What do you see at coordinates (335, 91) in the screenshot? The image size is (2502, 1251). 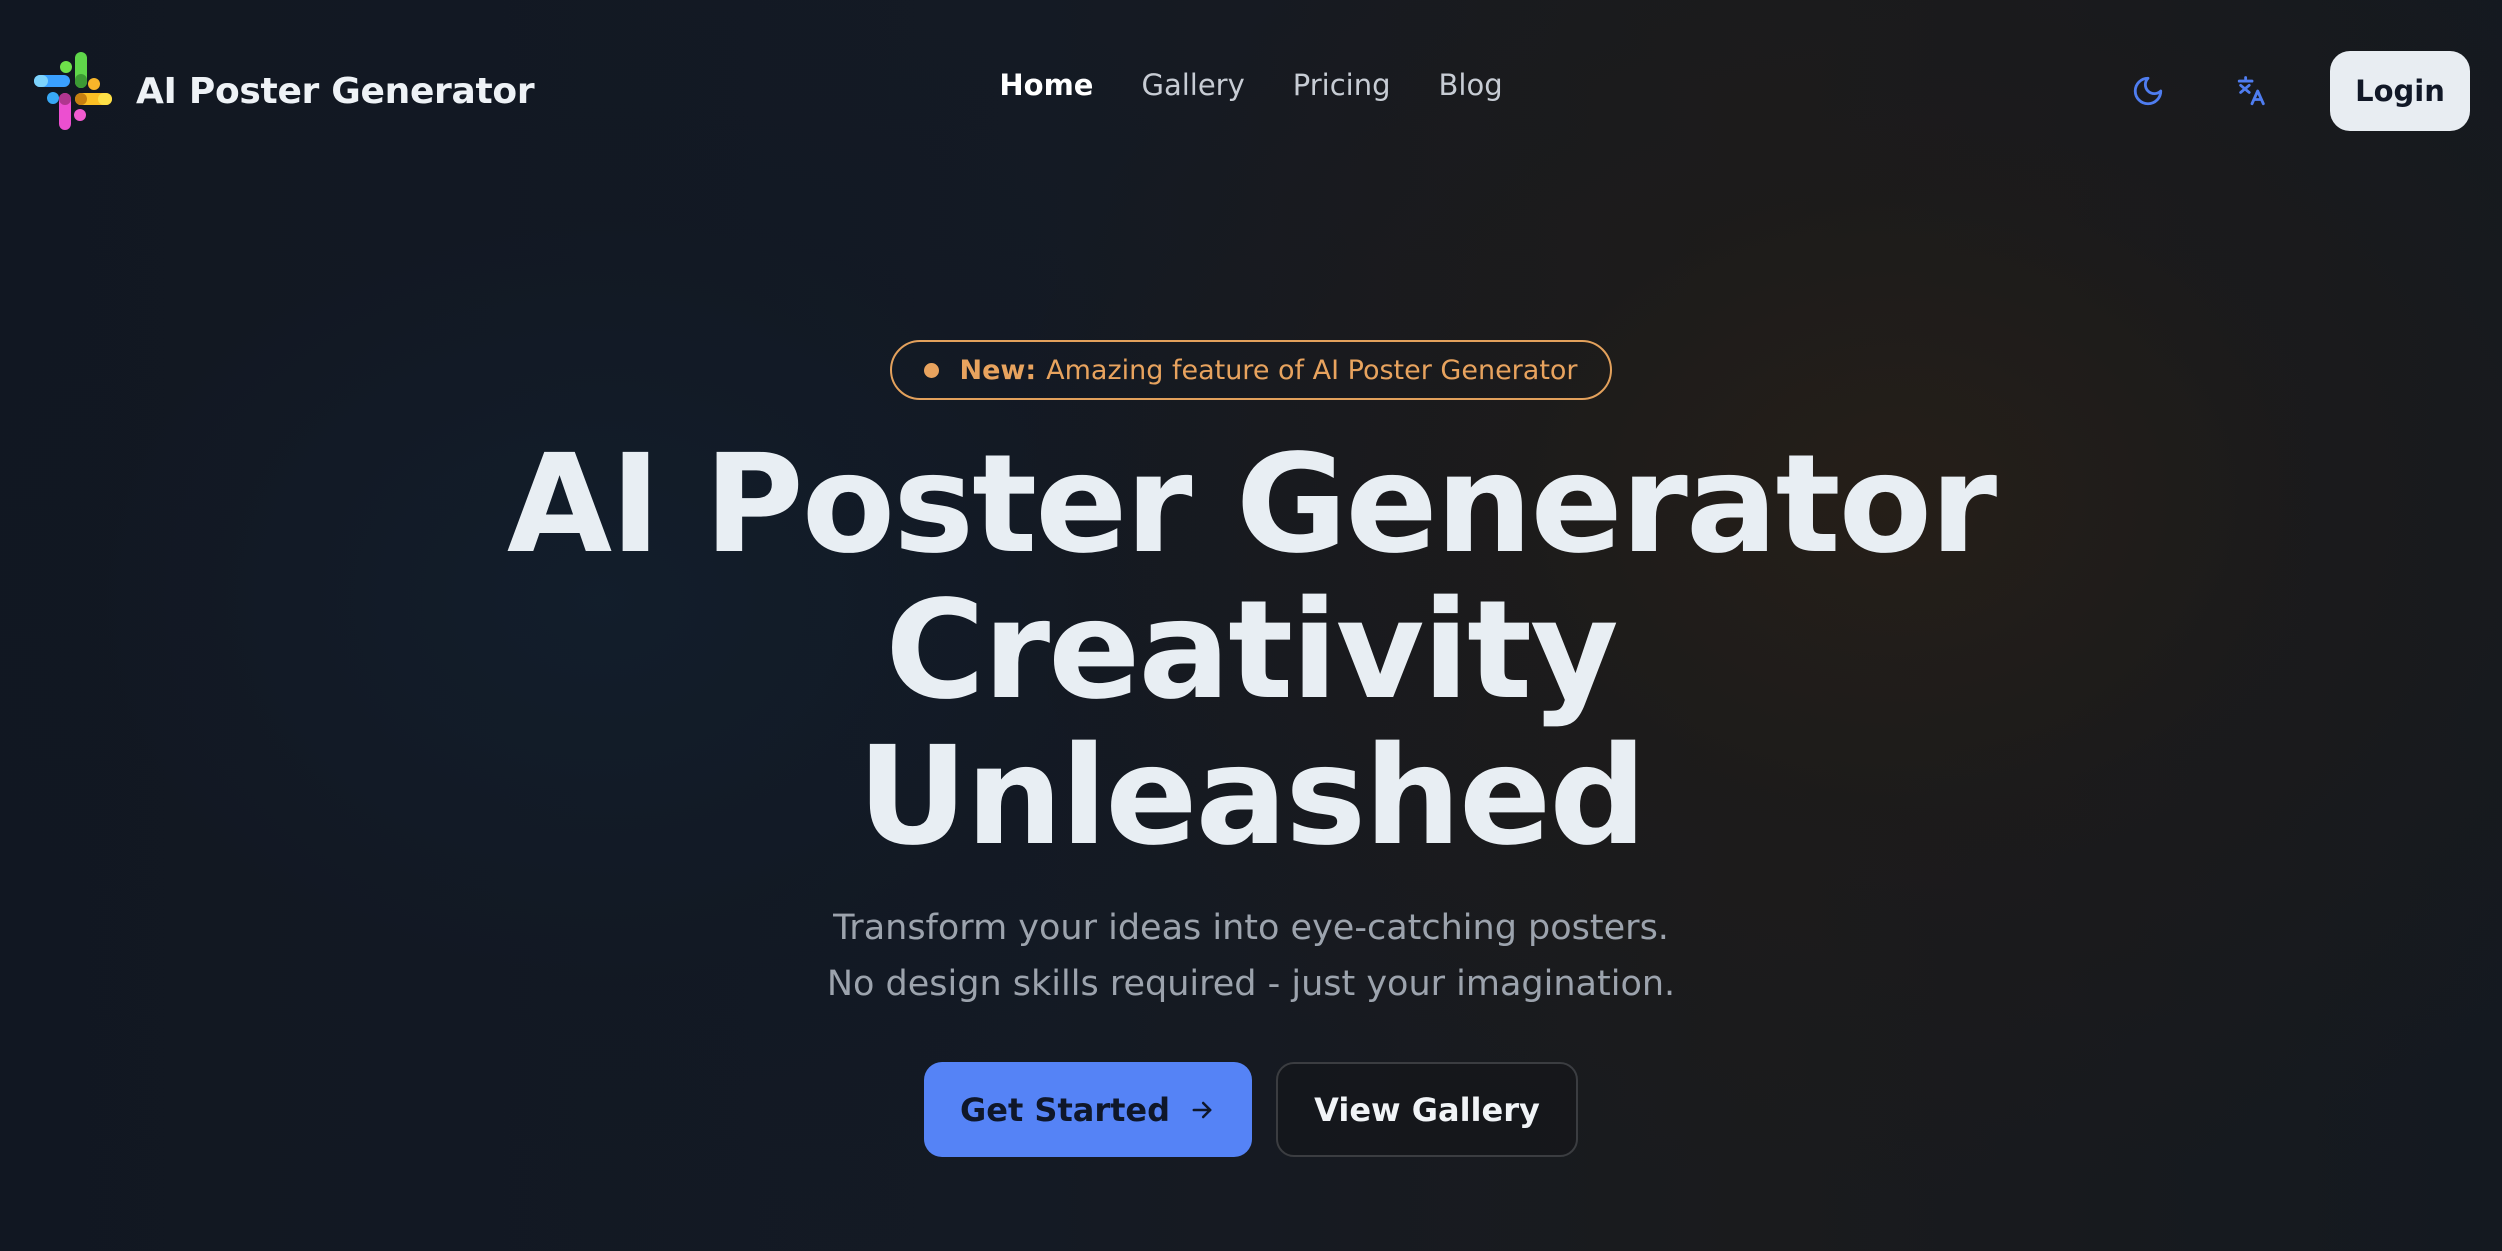 I see `brand-name: AI Poster Generator` at bounding box center [335, 91].